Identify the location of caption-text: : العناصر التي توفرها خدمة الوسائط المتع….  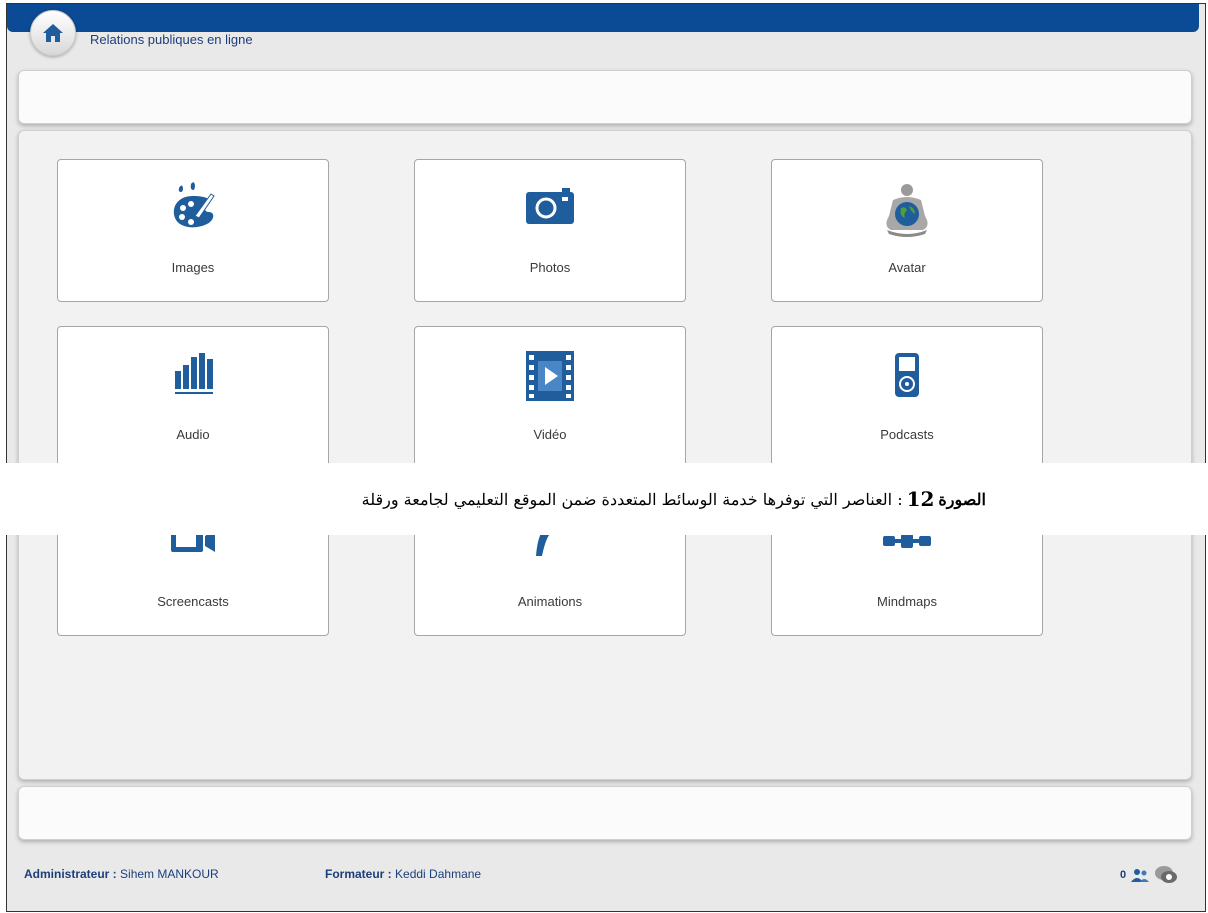
(632, 499).